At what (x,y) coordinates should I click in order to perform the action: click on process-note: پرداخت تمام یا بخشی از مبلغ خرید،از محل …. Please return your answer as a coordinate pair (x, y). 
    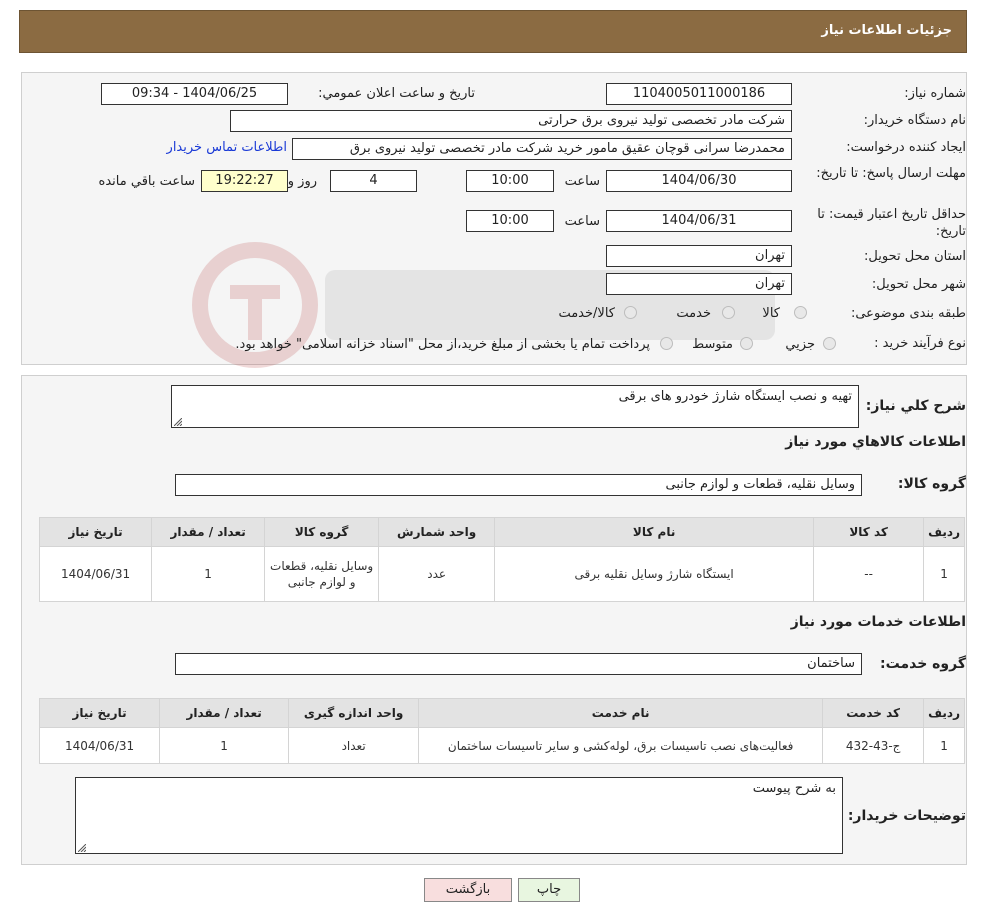
    Looking at the image, I should click on (442, 344).